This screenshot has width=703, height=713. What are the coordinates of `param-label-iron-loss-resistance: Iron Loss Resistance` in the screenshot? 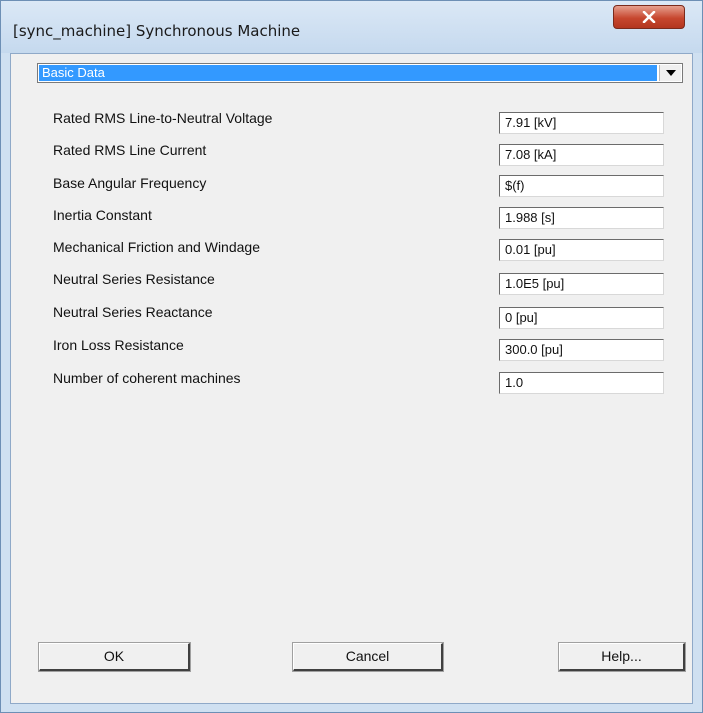 It's located at (118, 345).